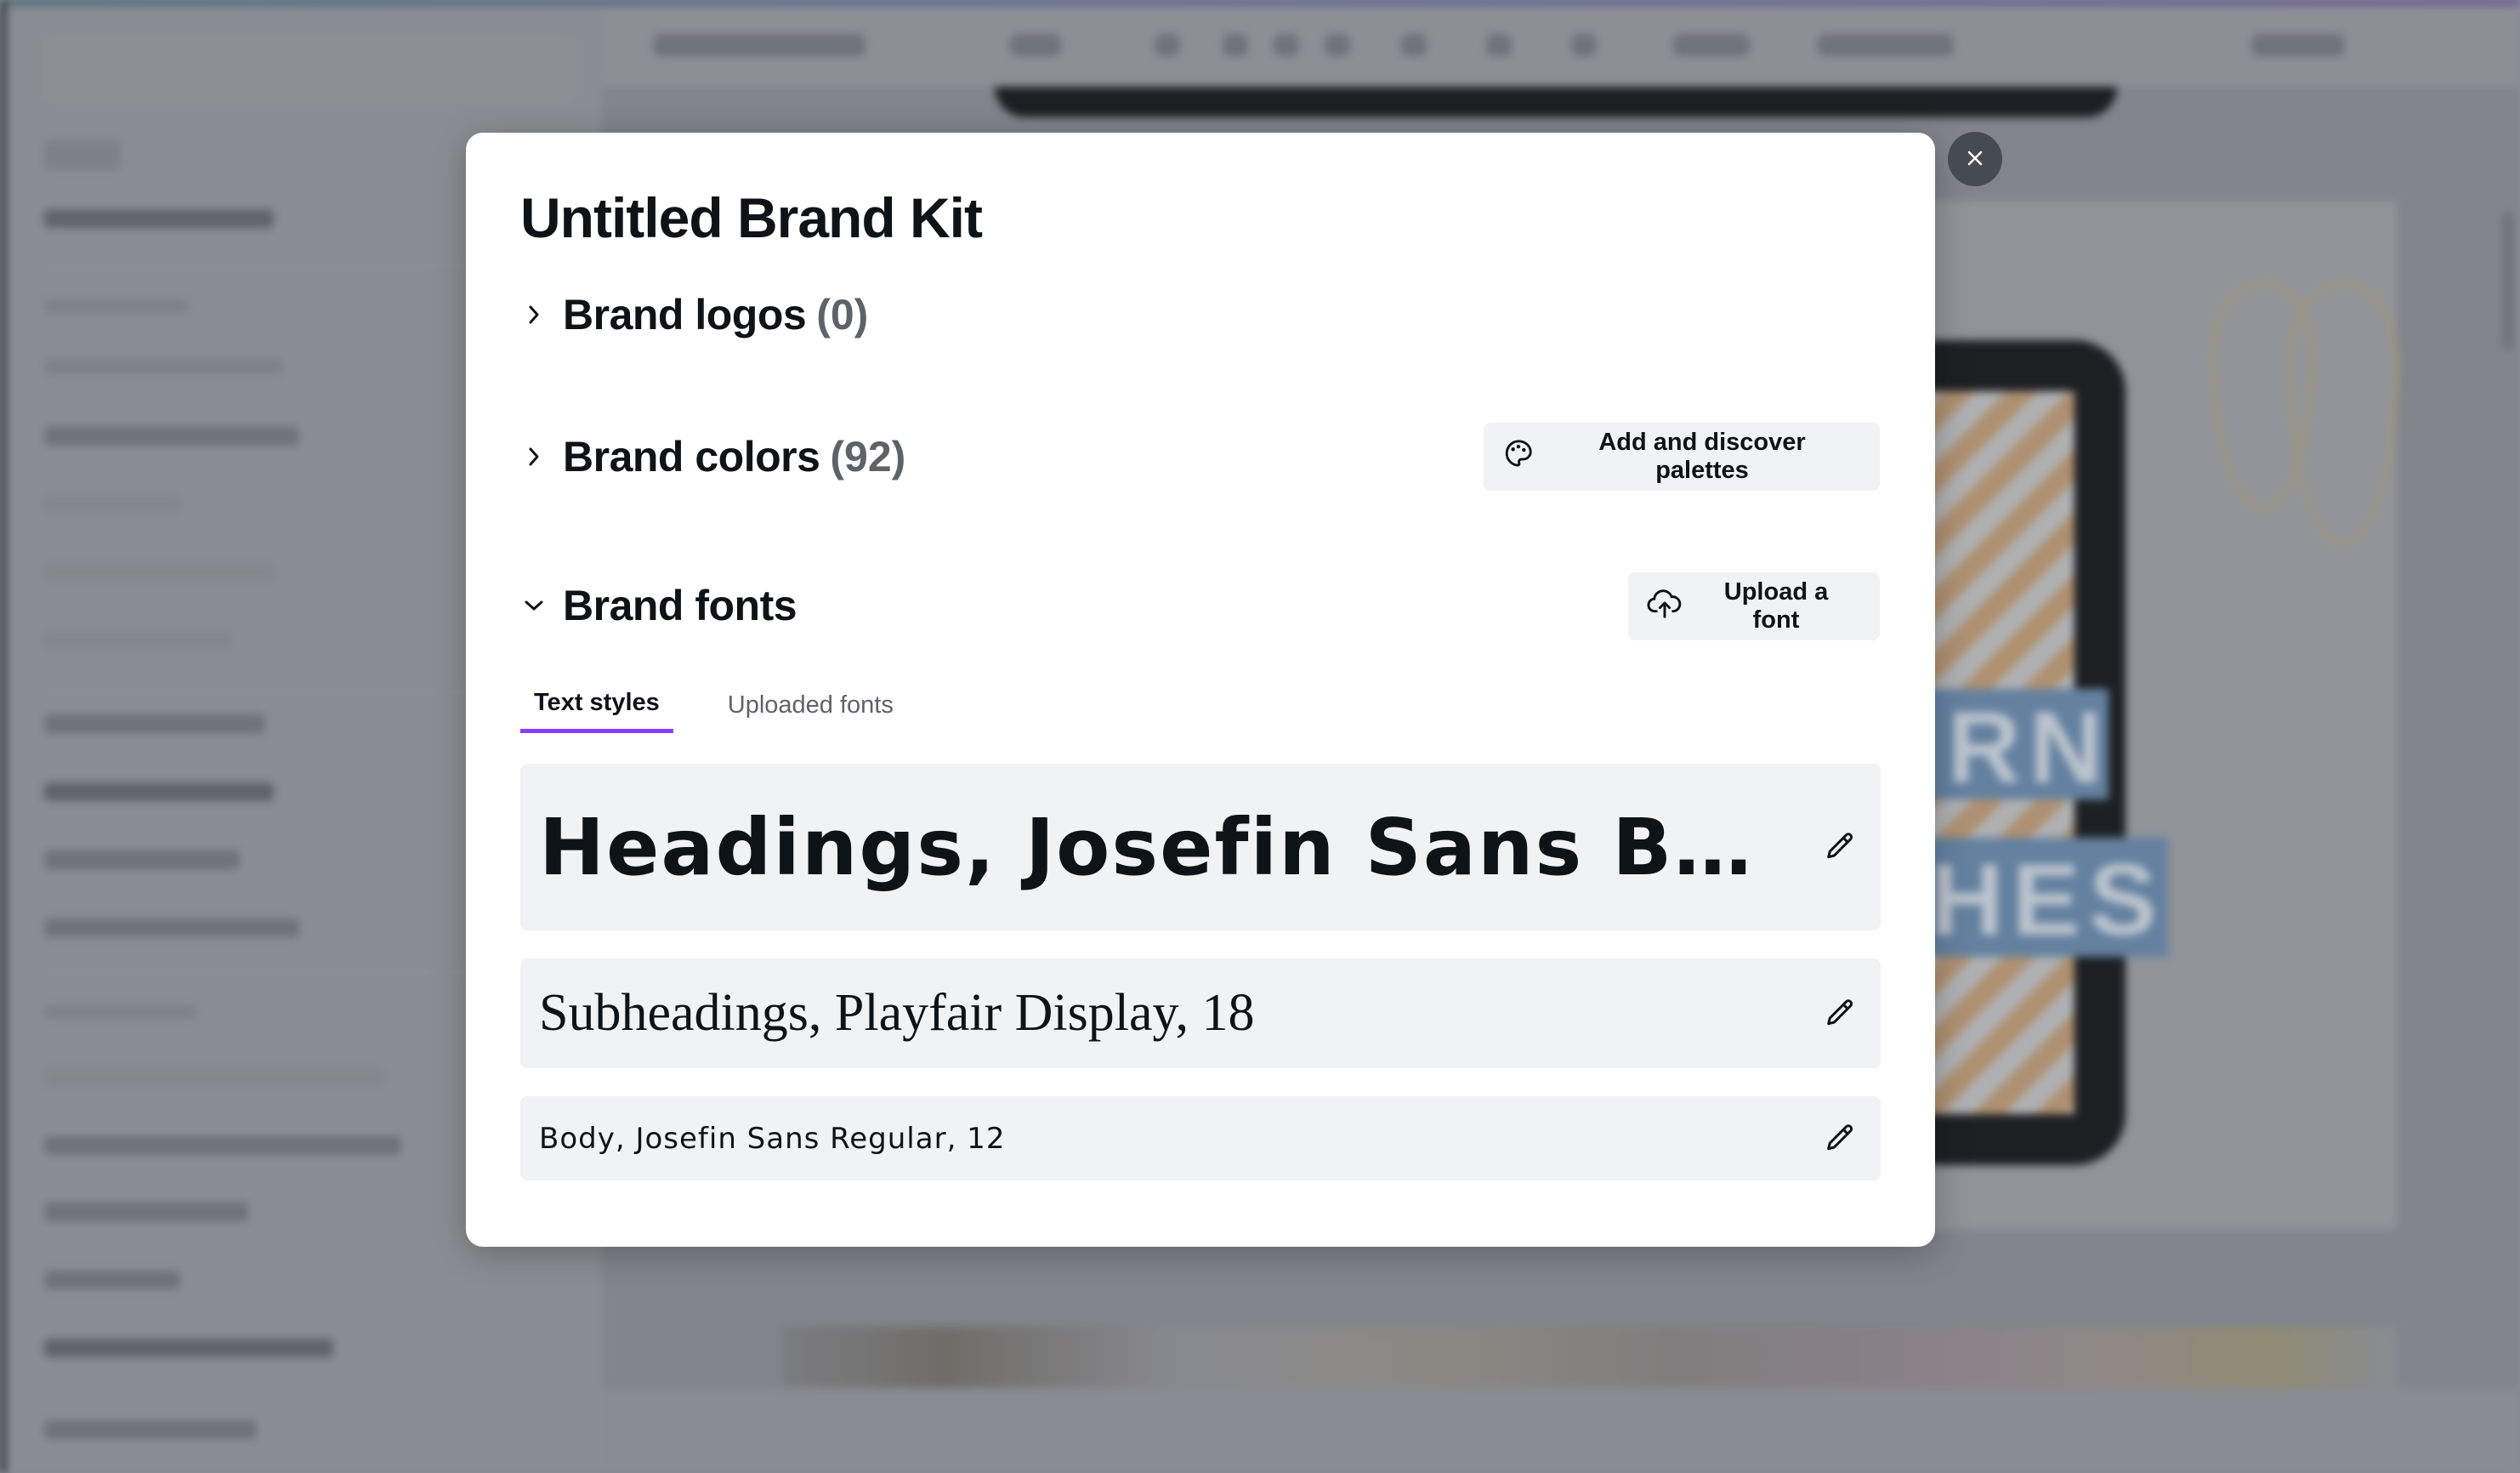  Describe the element at coordinates (1776, 606) in the screenshot. I see `button-label: Upload a font` at that location.